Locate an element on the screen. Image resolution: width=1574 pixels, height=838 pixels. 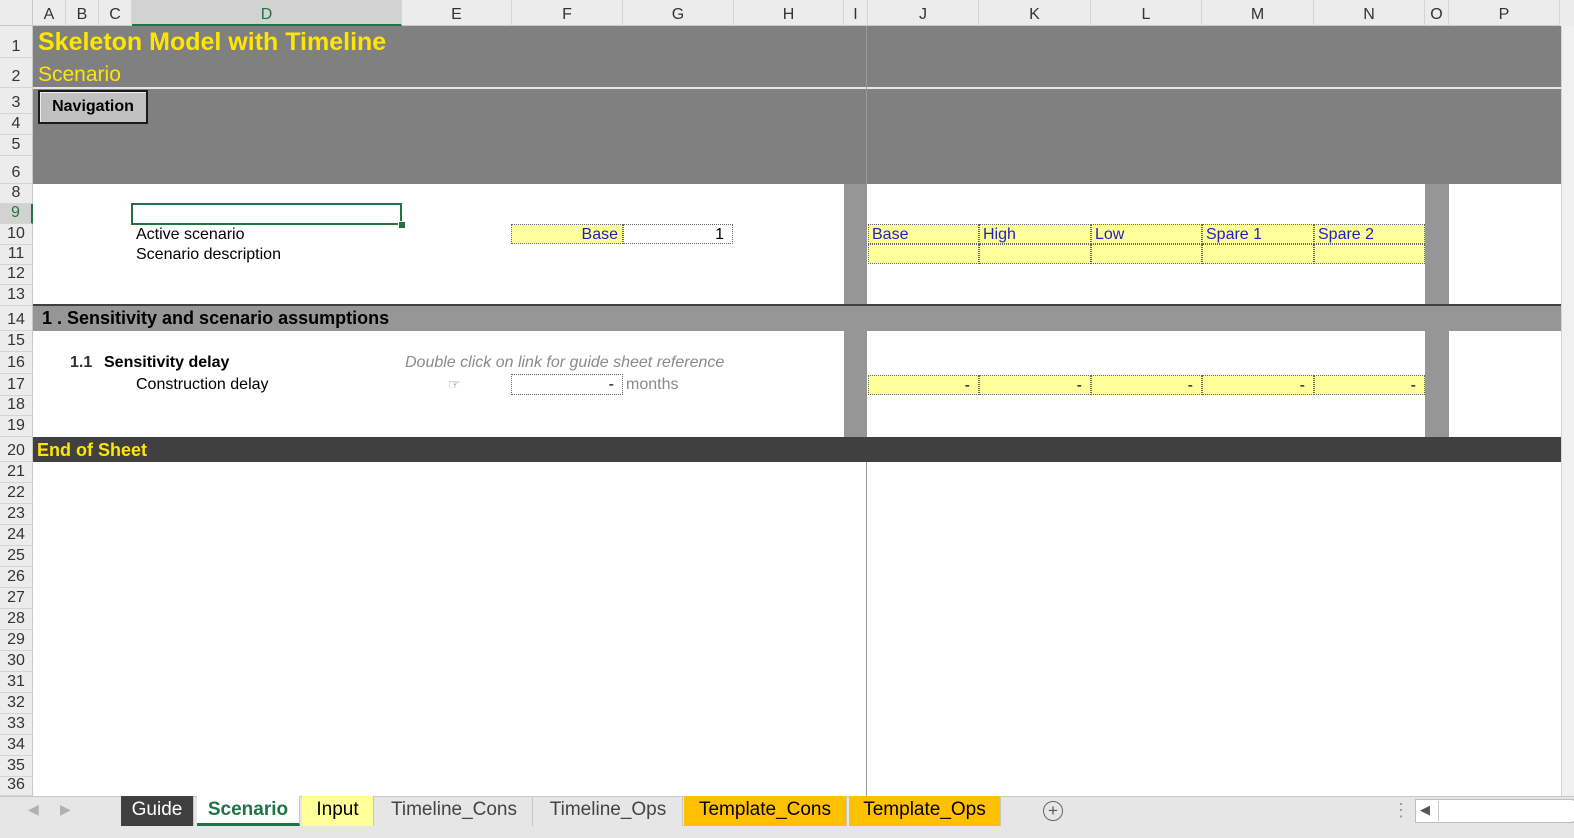
row-header-15: 15 is located at coordinates (16, 341).